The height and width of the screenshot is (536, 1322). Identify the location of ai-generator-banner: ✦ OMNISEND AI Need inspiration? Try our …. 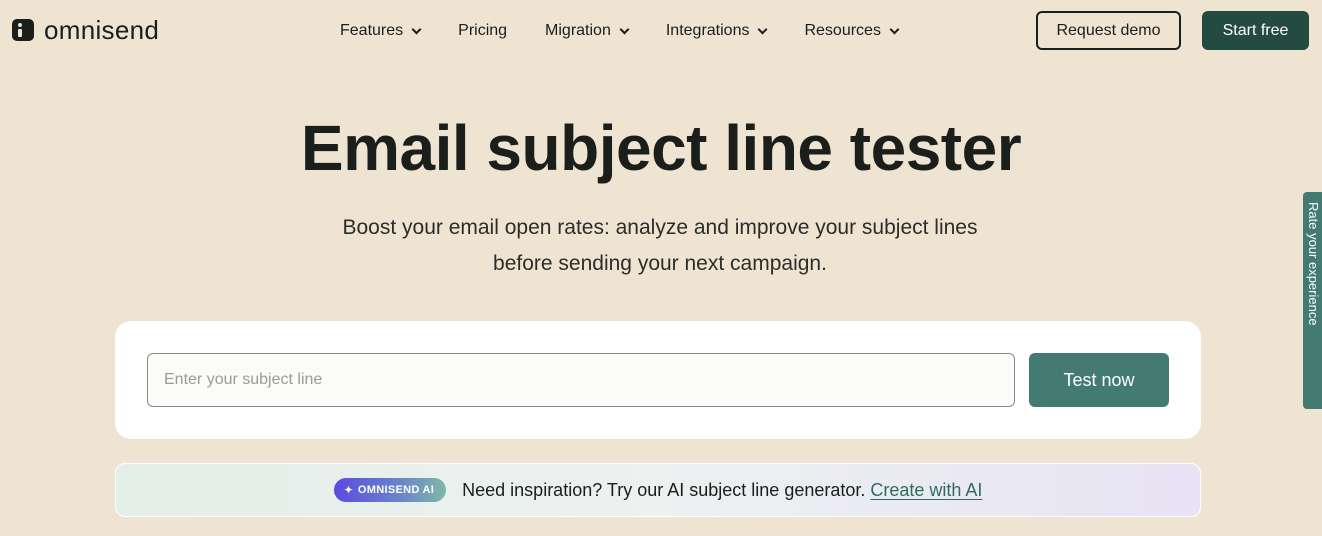
(658, 490).